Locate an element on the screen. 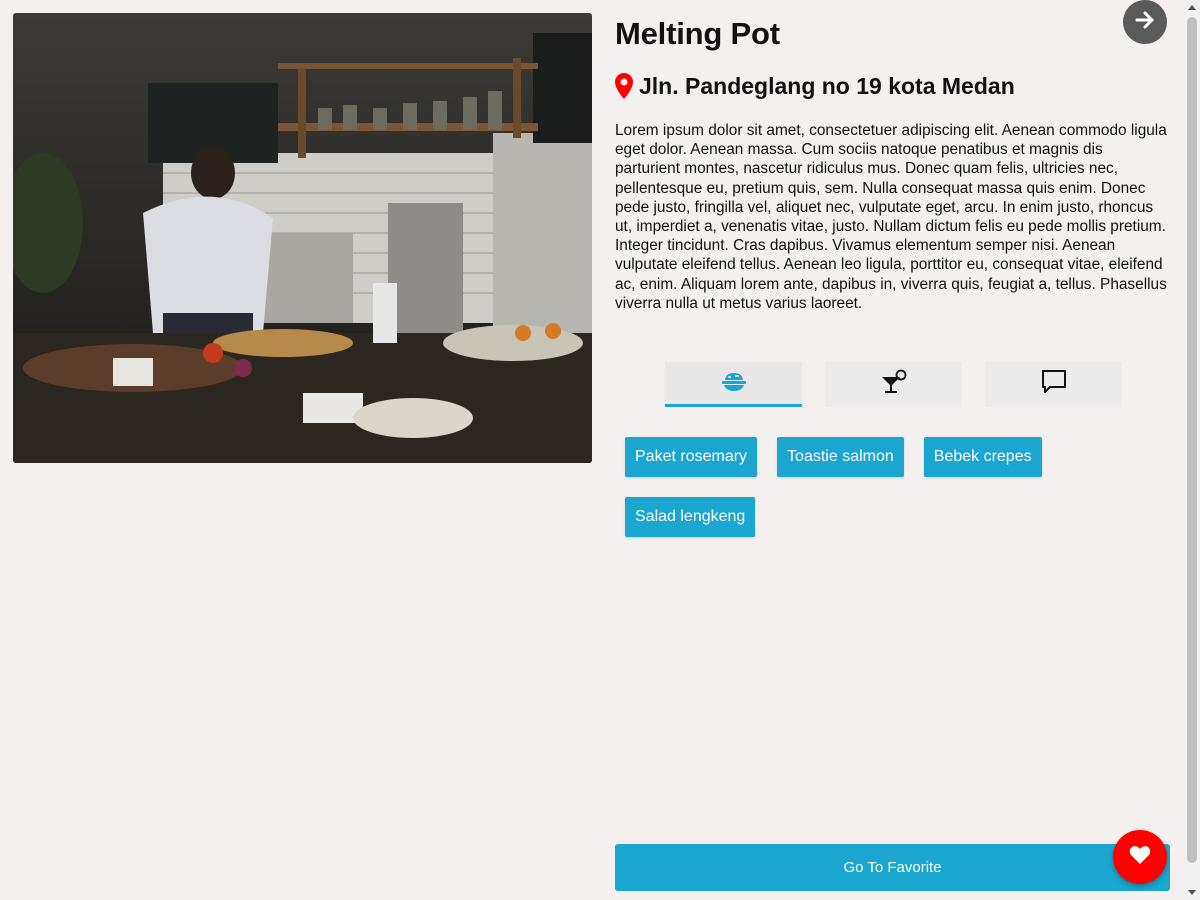 This screenshot has height=900, width=1200. menu-item-chip: Paket rosemary is located at coordinates (691, 457).